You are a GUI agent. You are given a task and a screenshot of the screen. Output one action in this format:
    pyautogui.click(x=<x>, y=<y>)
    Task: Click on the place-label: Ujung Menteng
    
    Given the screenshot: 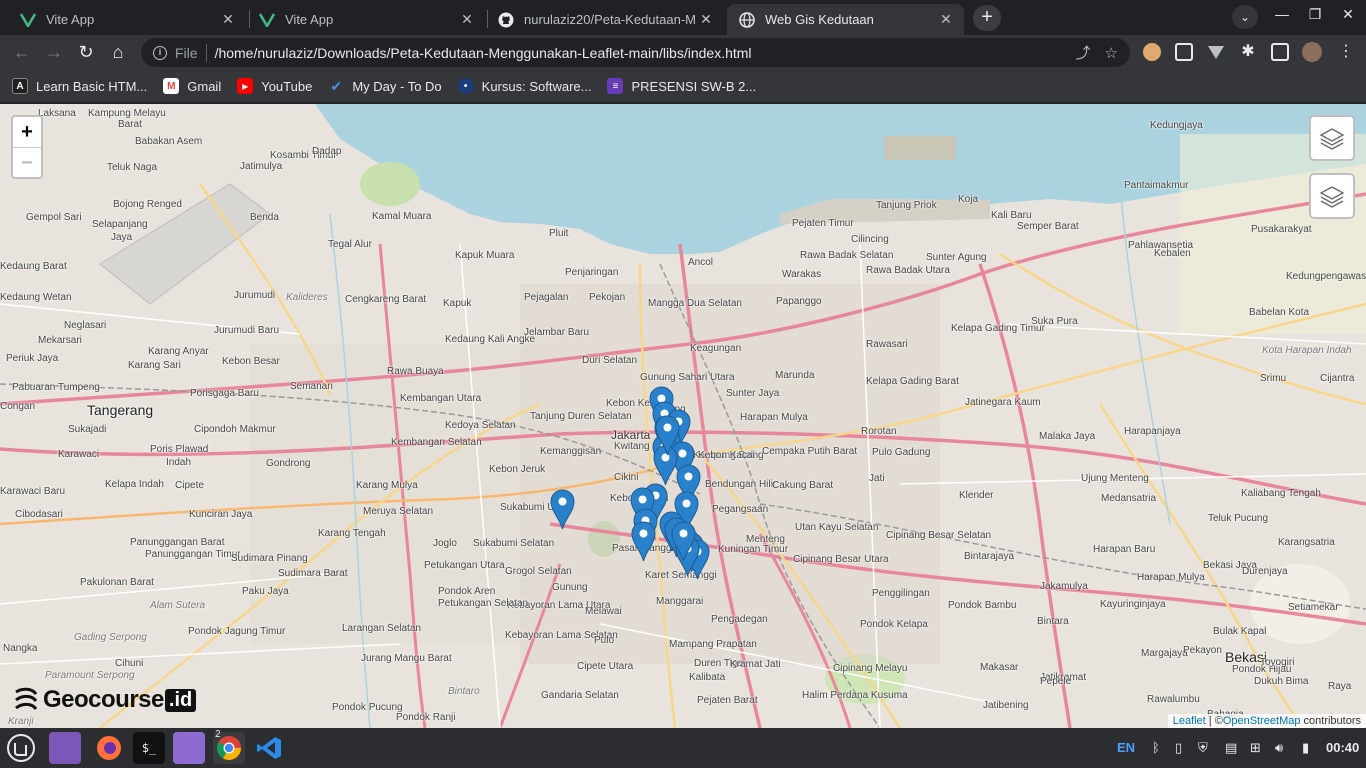 What is the action you would take?
    pyautogui.click(x=1115, y=478)
    